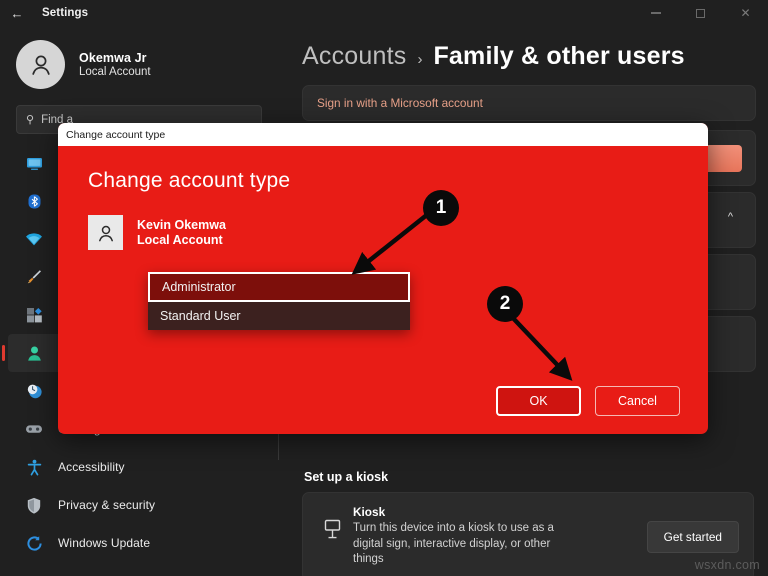  What do you see at coordinates (34, 277) in the screenshot?
I see `paintbrush-icon` at bounding box center [34, 277].